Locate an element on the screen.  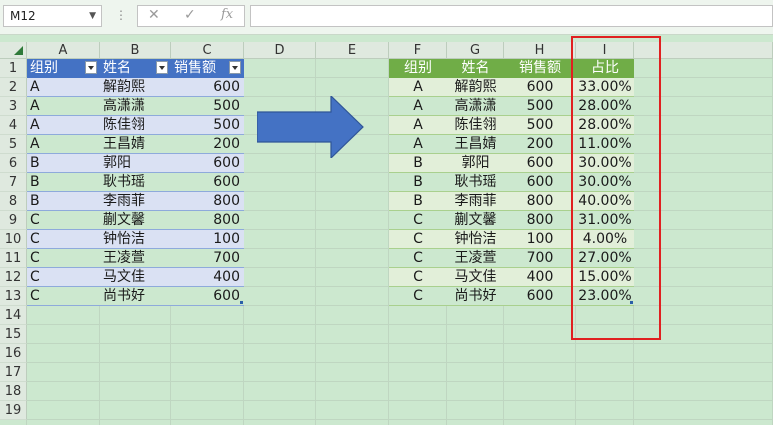
table2-cell: 陈佳翎 is located at coordinates (475, 125).